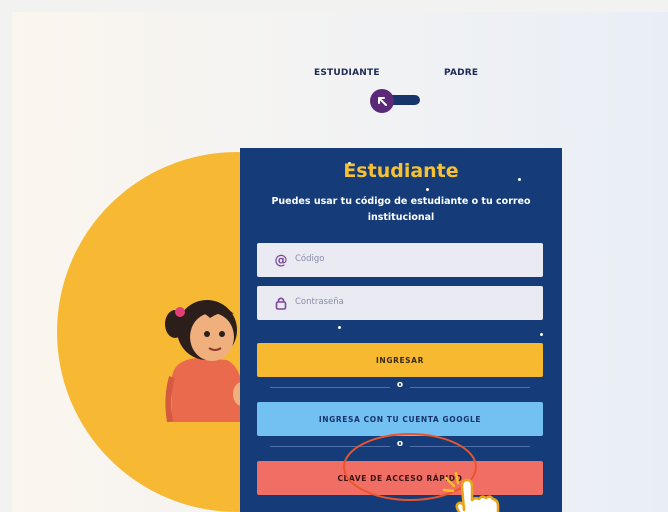 This screenshot has height=512, width=668. I want to click on tab-estudiante: ESTUDIANTE, so click(347, 73).